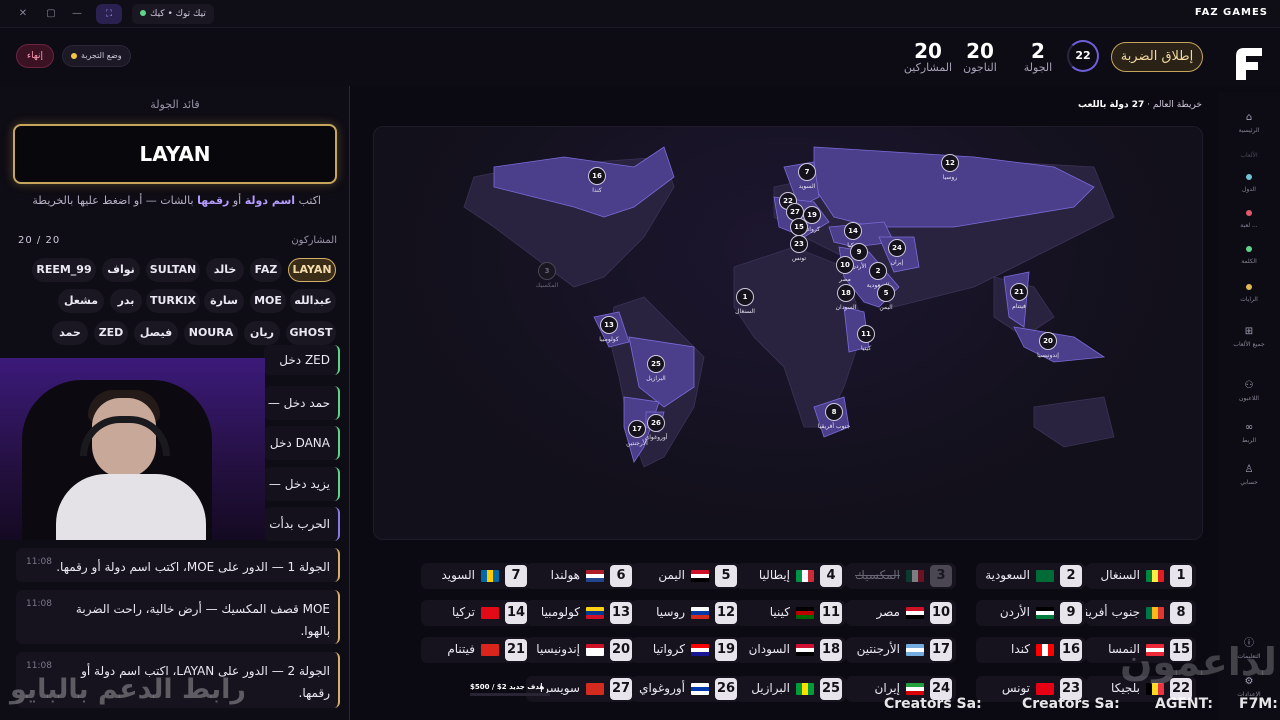 This screenshot has width=1280, height=720. I want to click on map-pin: 9, so click(859, 252).